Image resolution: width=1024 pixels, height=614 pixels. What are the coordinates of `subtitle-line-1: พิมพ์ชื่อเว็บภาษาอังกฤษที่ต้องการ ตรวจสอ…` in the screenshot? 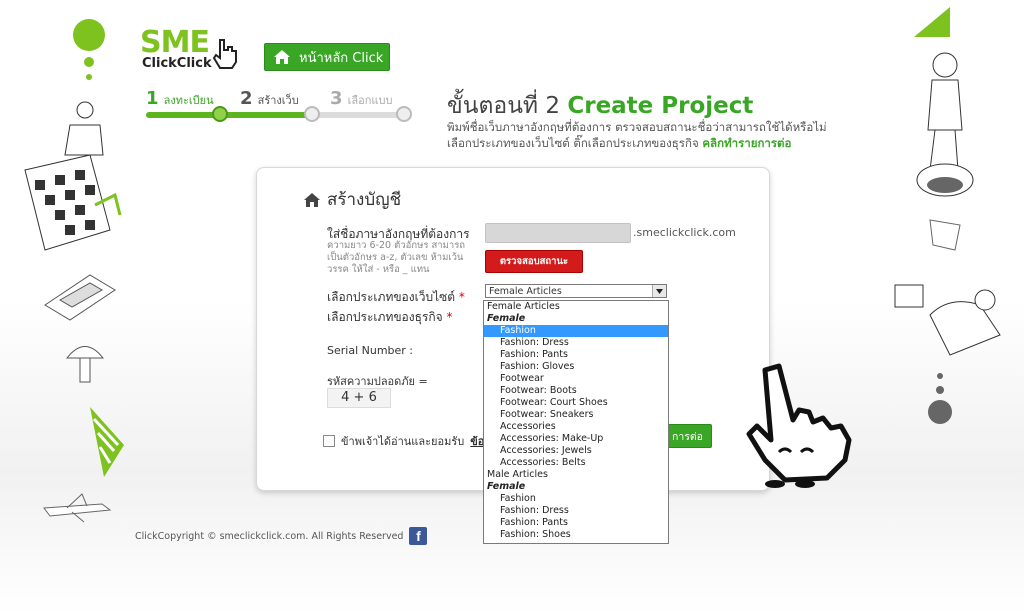 It's located at (637, 127).